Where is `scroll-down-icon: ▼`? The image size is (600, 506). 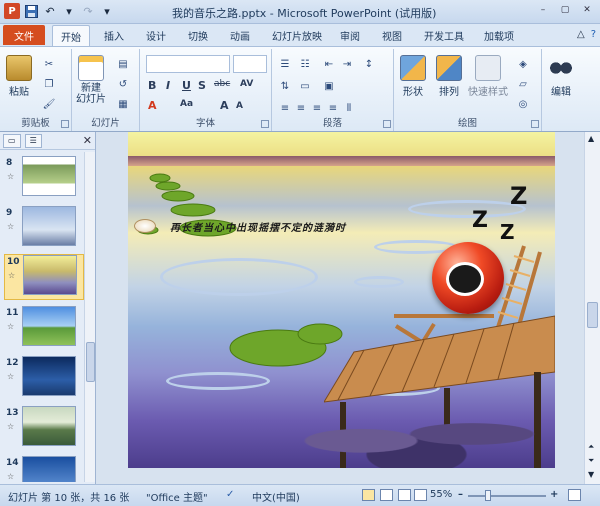 scroll-down-icon: ▼ is located at coordinates (591, 474).